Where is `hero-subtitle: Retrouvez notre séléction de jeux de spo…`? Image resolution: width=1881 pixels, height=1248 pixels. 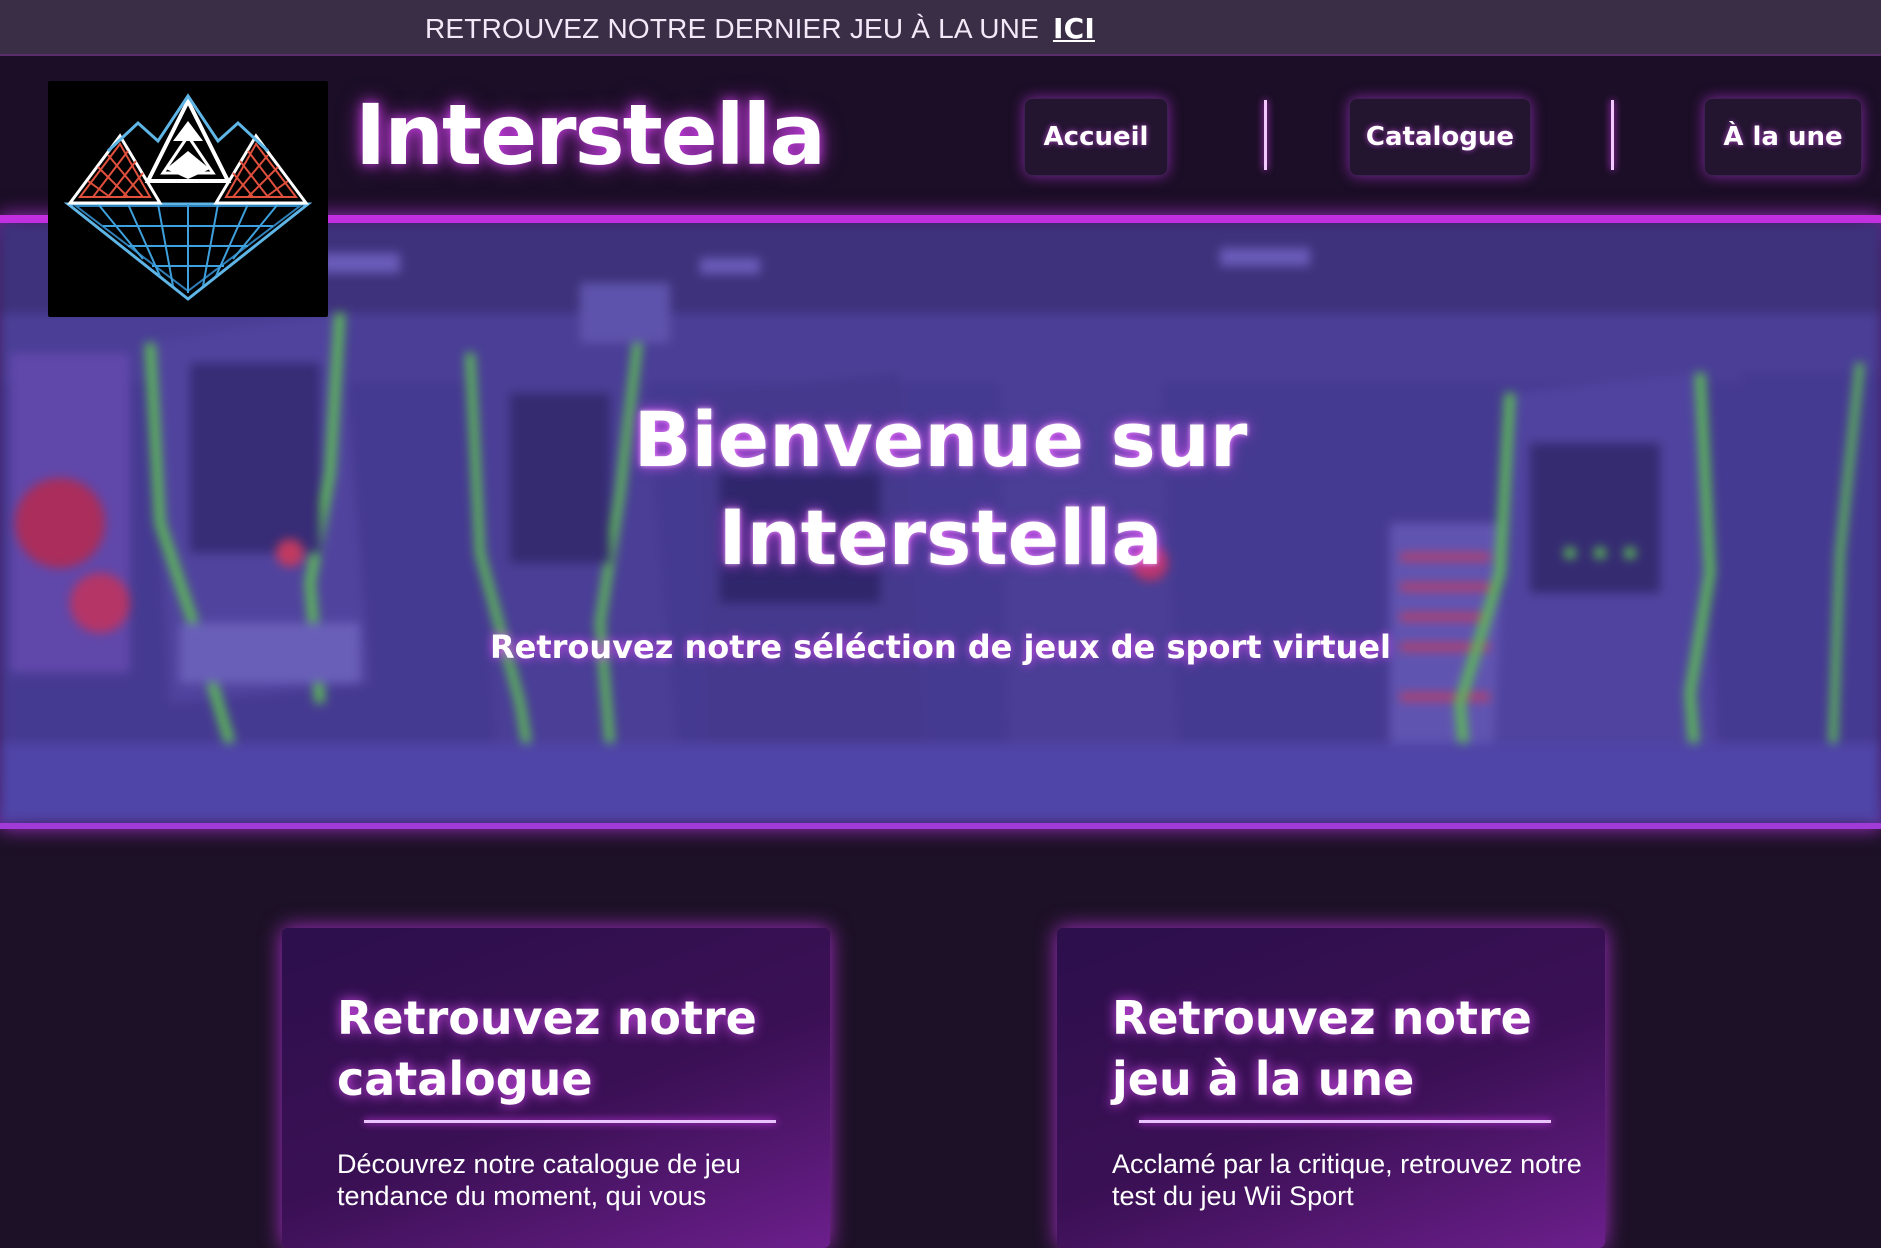
hero-subtitle: Retrouvez notre séléction de jeux de spo… is located at coordinates (940, 647).